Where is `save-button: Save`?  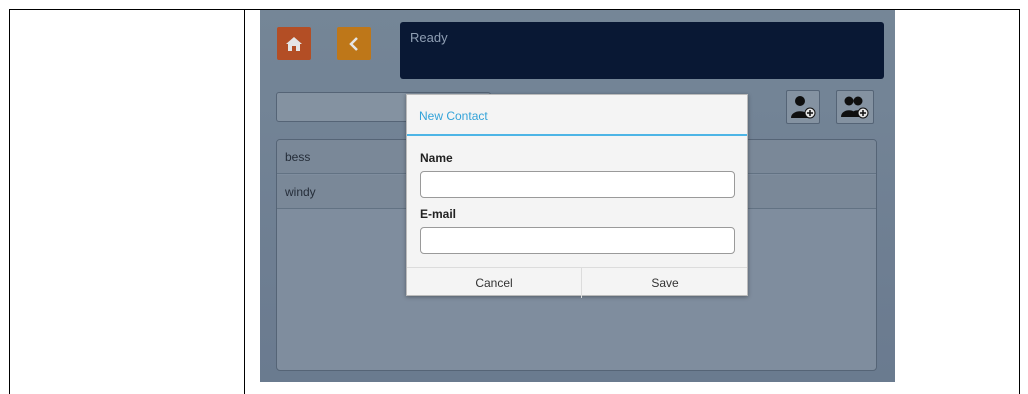
save-button: Save is located at coordinates (665, 283).